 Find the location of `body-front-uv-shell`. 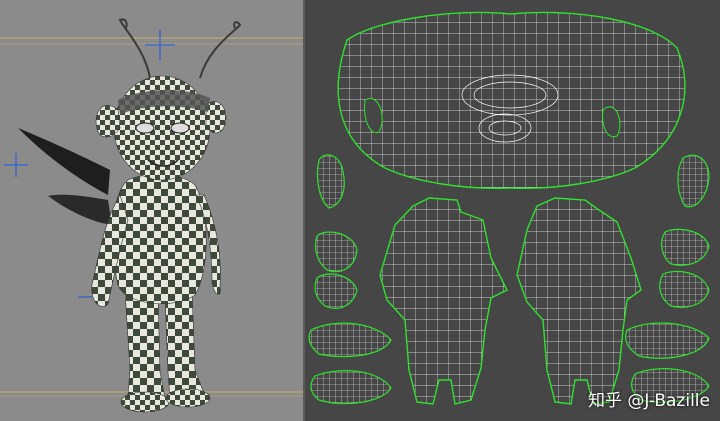

body-front-uv-shell is located at coordinates (443, 301).